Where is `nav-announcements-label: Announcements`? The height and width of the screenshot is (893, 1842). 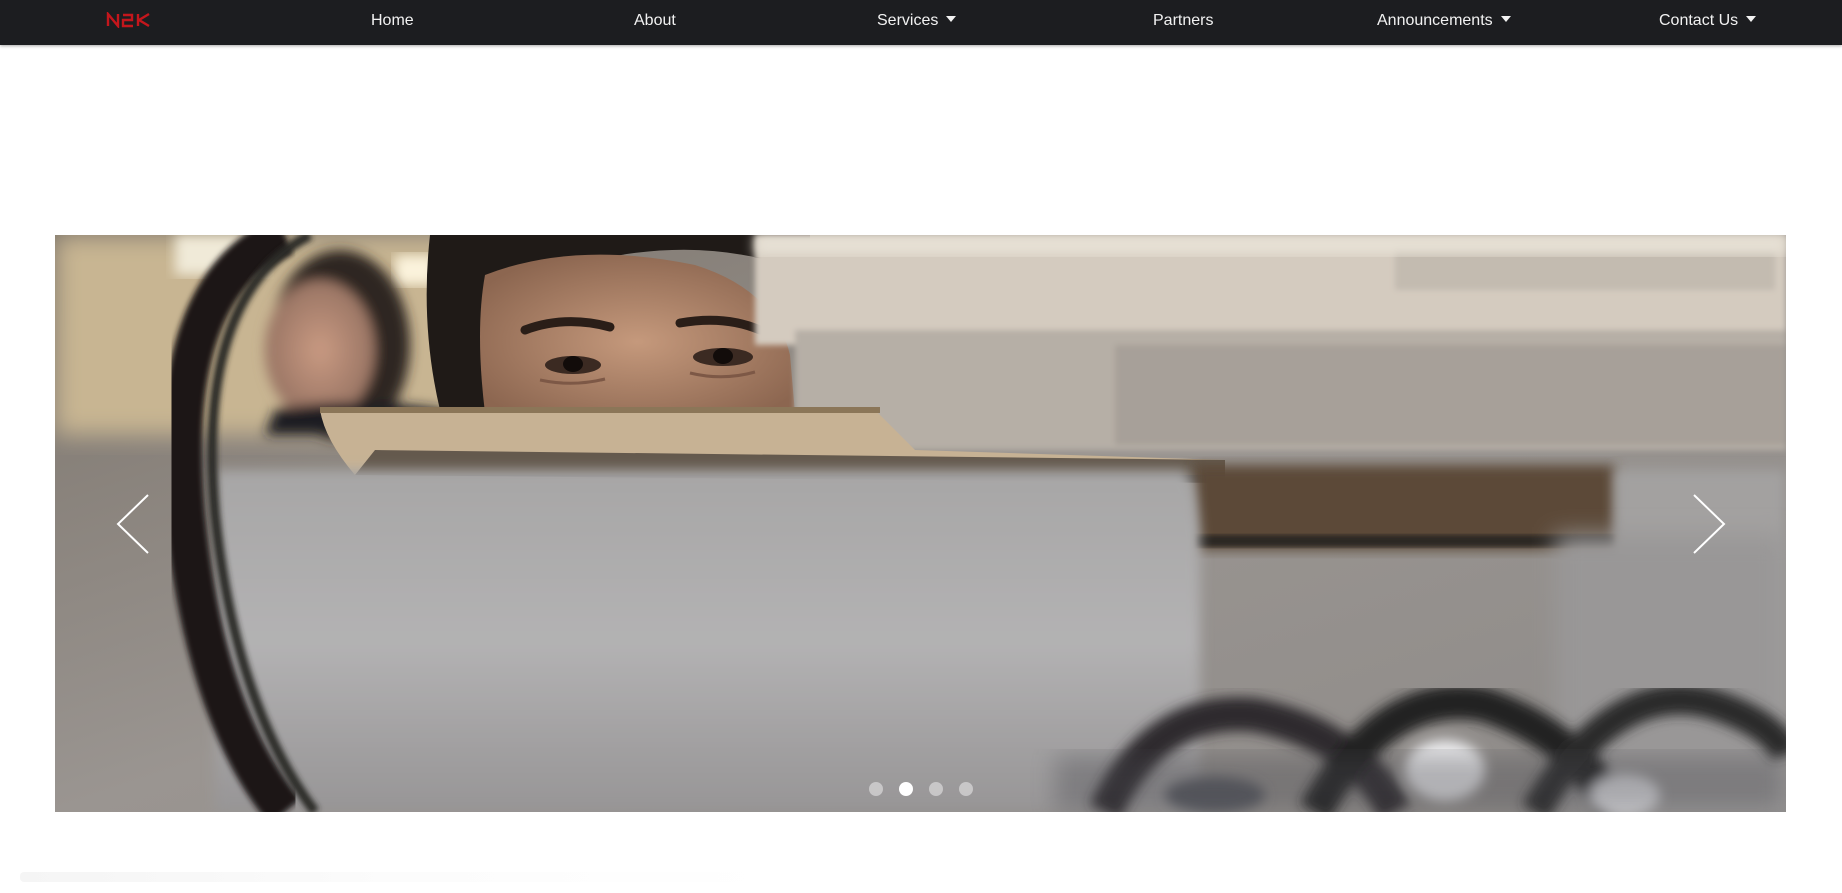 nav-announcements-label: Announcements is located at coordinates (1435, 20).